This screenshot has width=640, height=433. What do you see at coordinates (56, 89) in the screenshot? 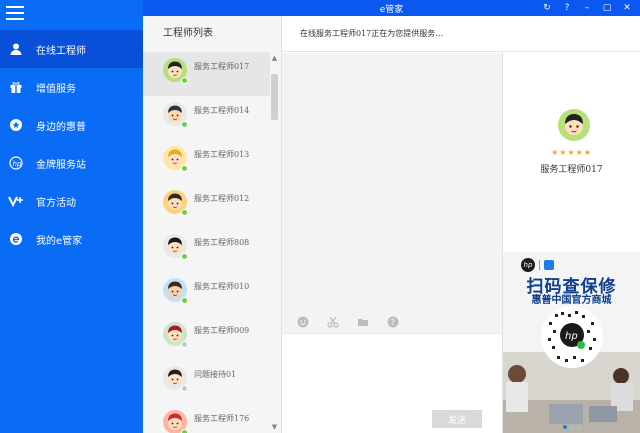
I see `sidebar-item-label: 增值服务` at bounding box center [56, 89].